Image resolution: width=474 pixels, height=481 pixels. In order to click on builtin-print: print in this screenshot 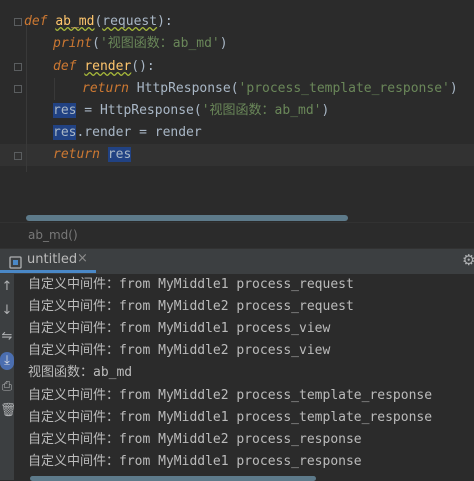, I will do `click(73, 43)`.